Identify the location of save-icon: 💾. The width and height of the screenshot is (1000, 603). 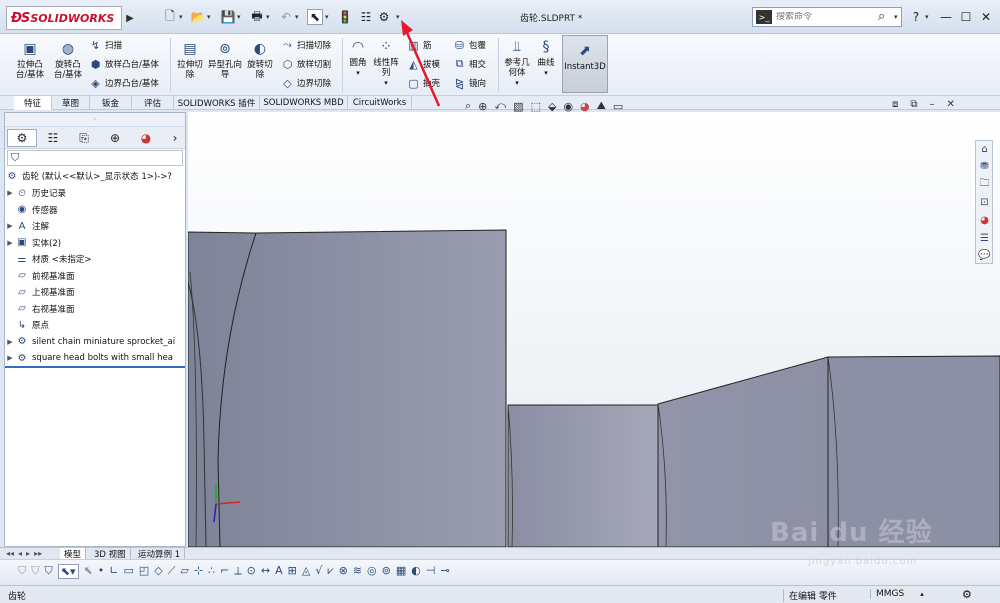
(228, 17).